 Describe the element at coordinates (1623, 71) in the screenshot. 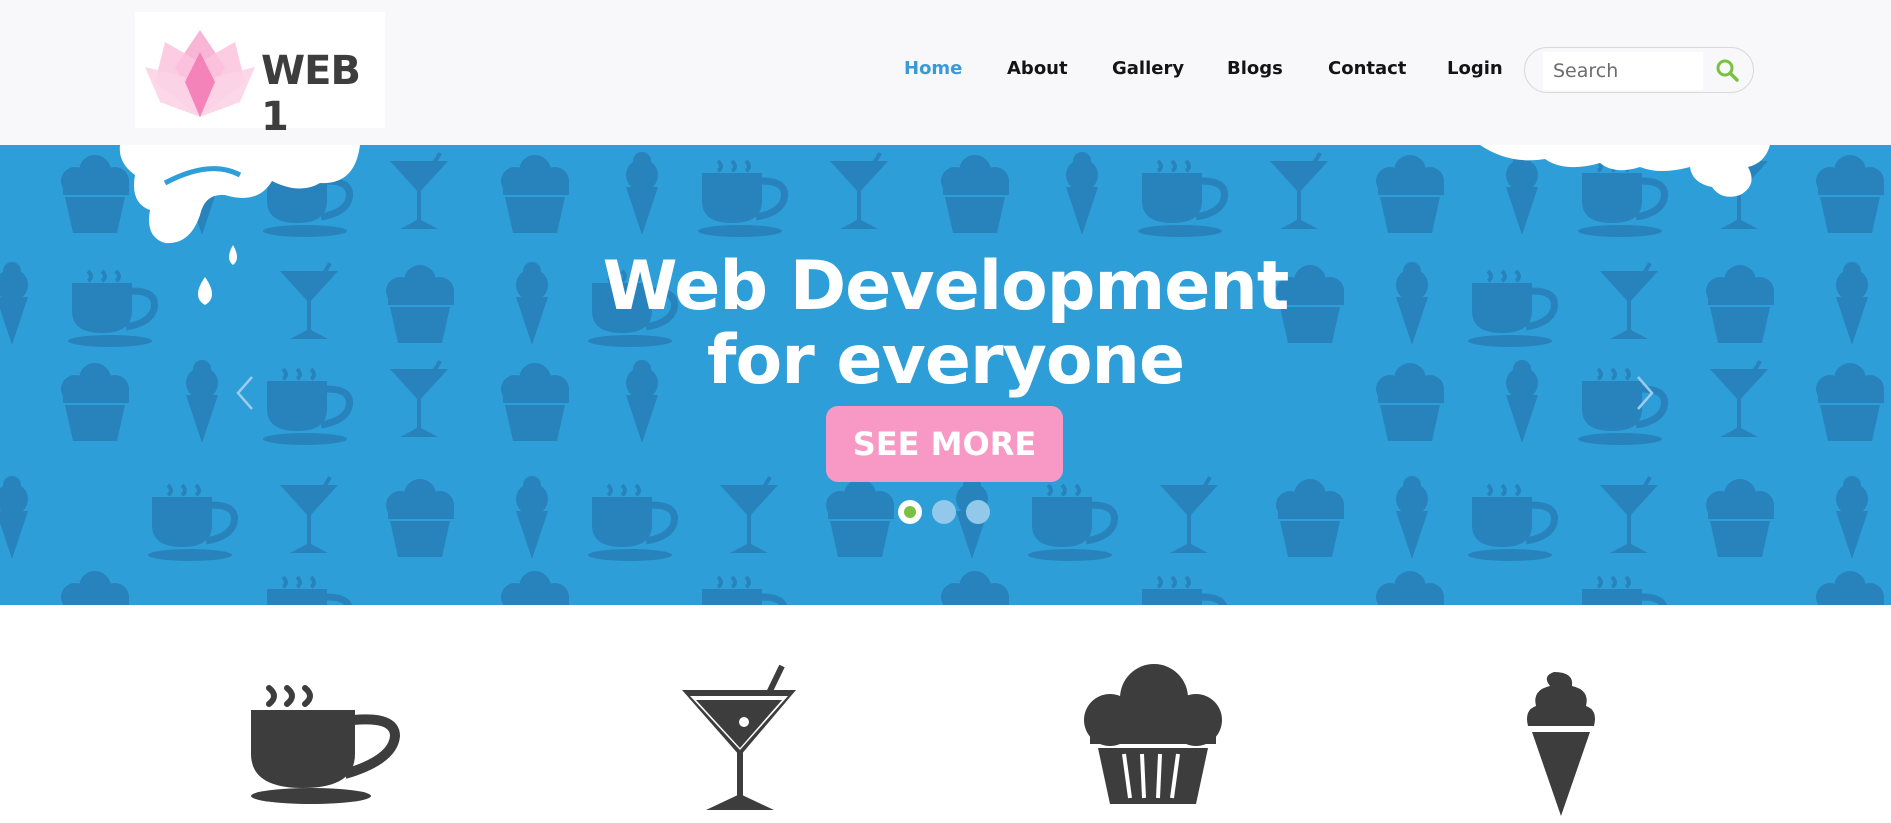

I see `search-input` at that location.